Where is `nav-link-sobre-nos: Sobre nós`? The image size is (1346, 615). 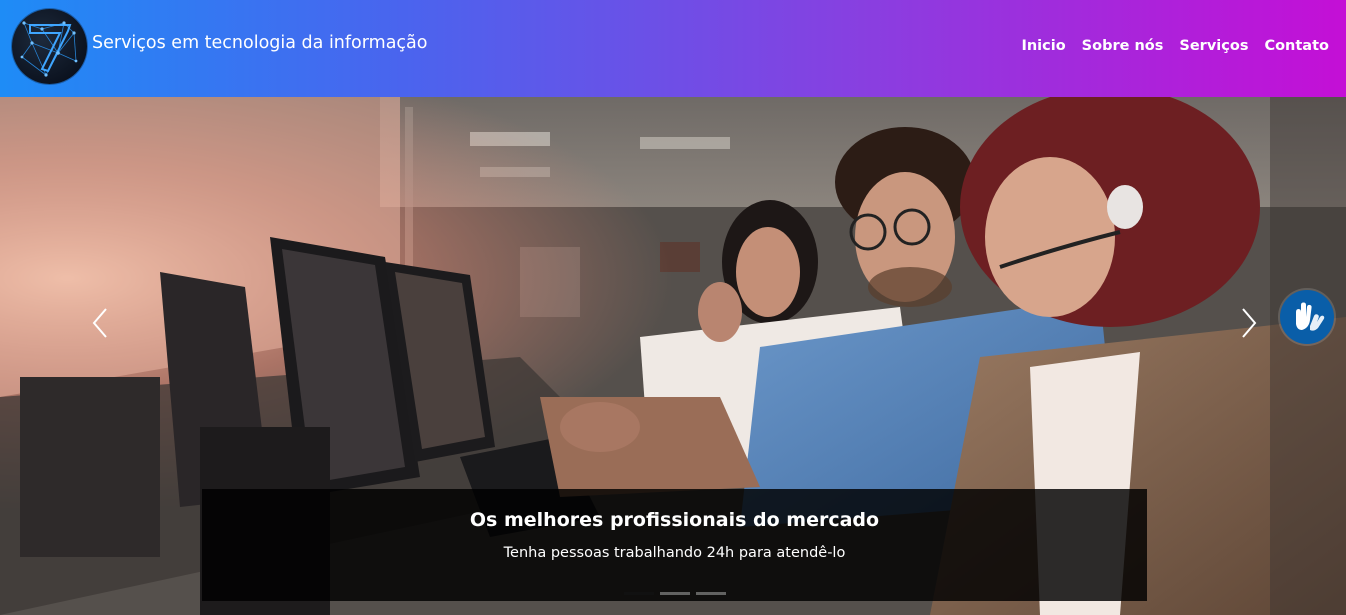
nav-link-sobre-nos: Sobre nós is located at coordinates (1123, 46).